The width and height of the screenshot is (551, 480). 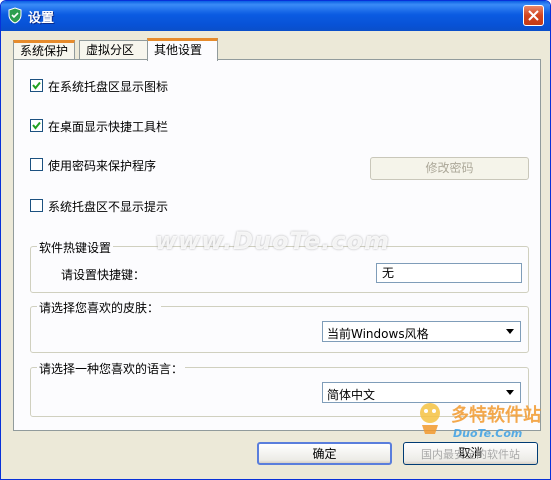 What do you see at coordinates (99, 307) in the screenshot?
I see `group-title: 请选择您喜欢的皮肤：` at bounding box center [99, 307].